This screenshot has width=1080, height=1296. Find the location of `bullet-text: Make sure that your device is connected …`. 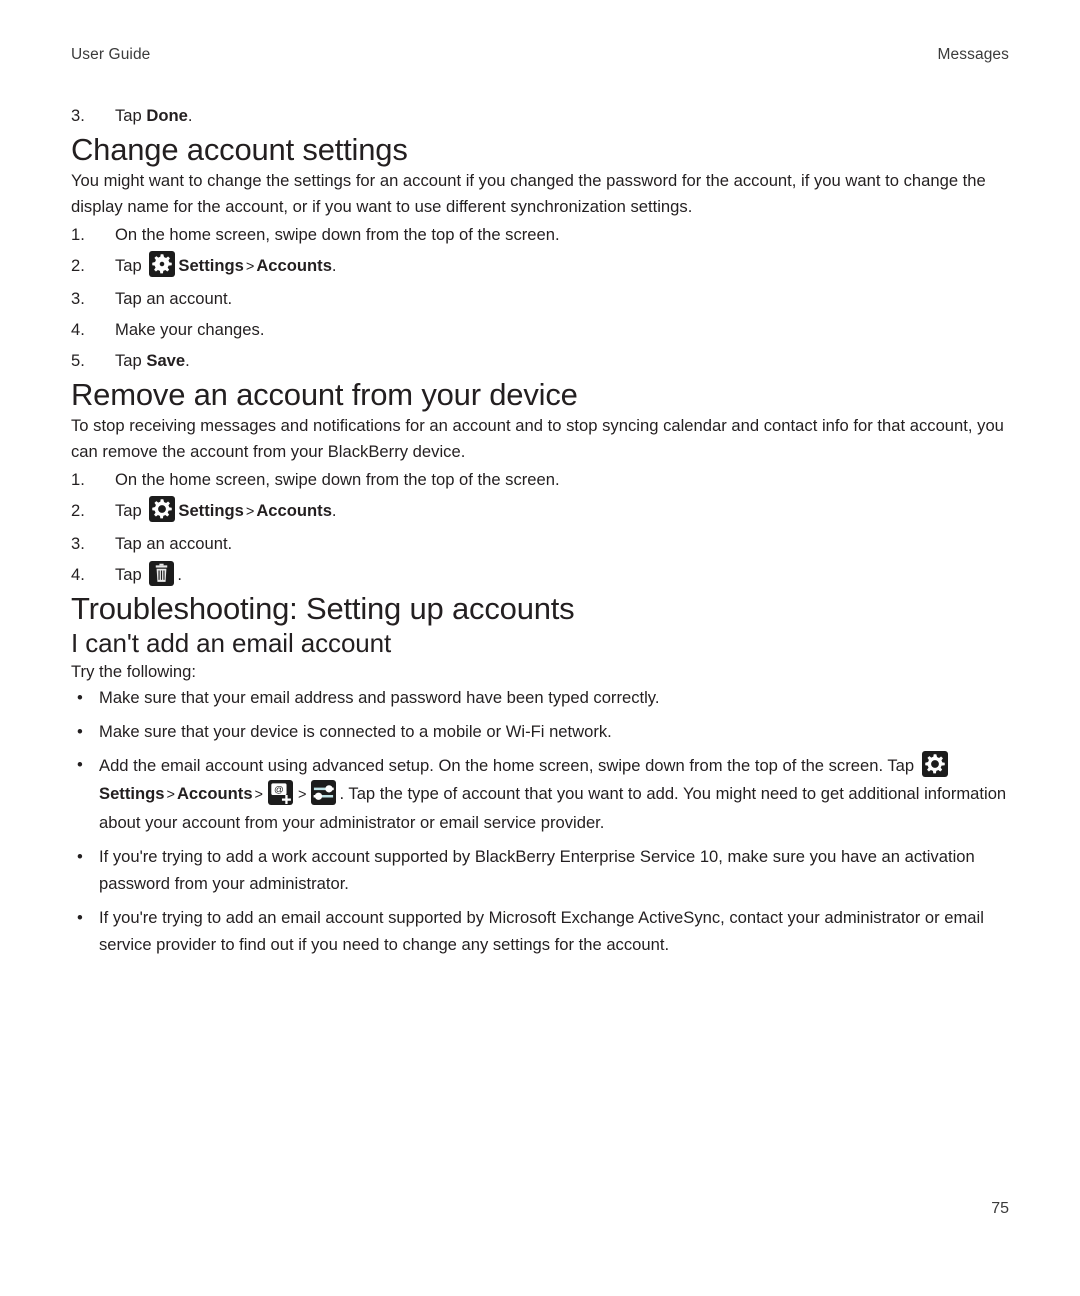

bullet-text: Make sure that your device is connected … is located at coordinates (355, 731).